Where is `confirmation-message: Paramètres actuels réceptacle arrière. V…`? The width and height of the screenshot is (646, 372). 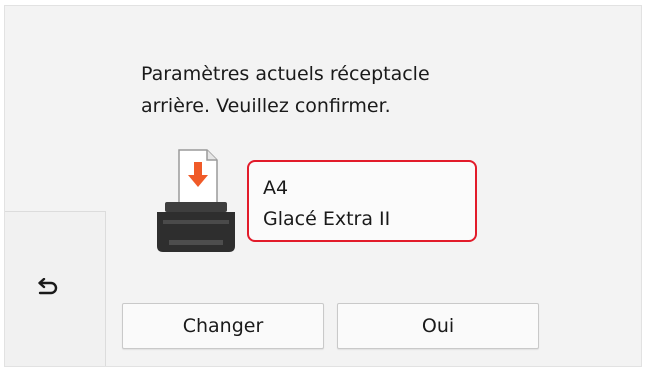 confirmation-message: Paramètres actuels réceptacle arrière. V… is located at coordinates (351, 90).